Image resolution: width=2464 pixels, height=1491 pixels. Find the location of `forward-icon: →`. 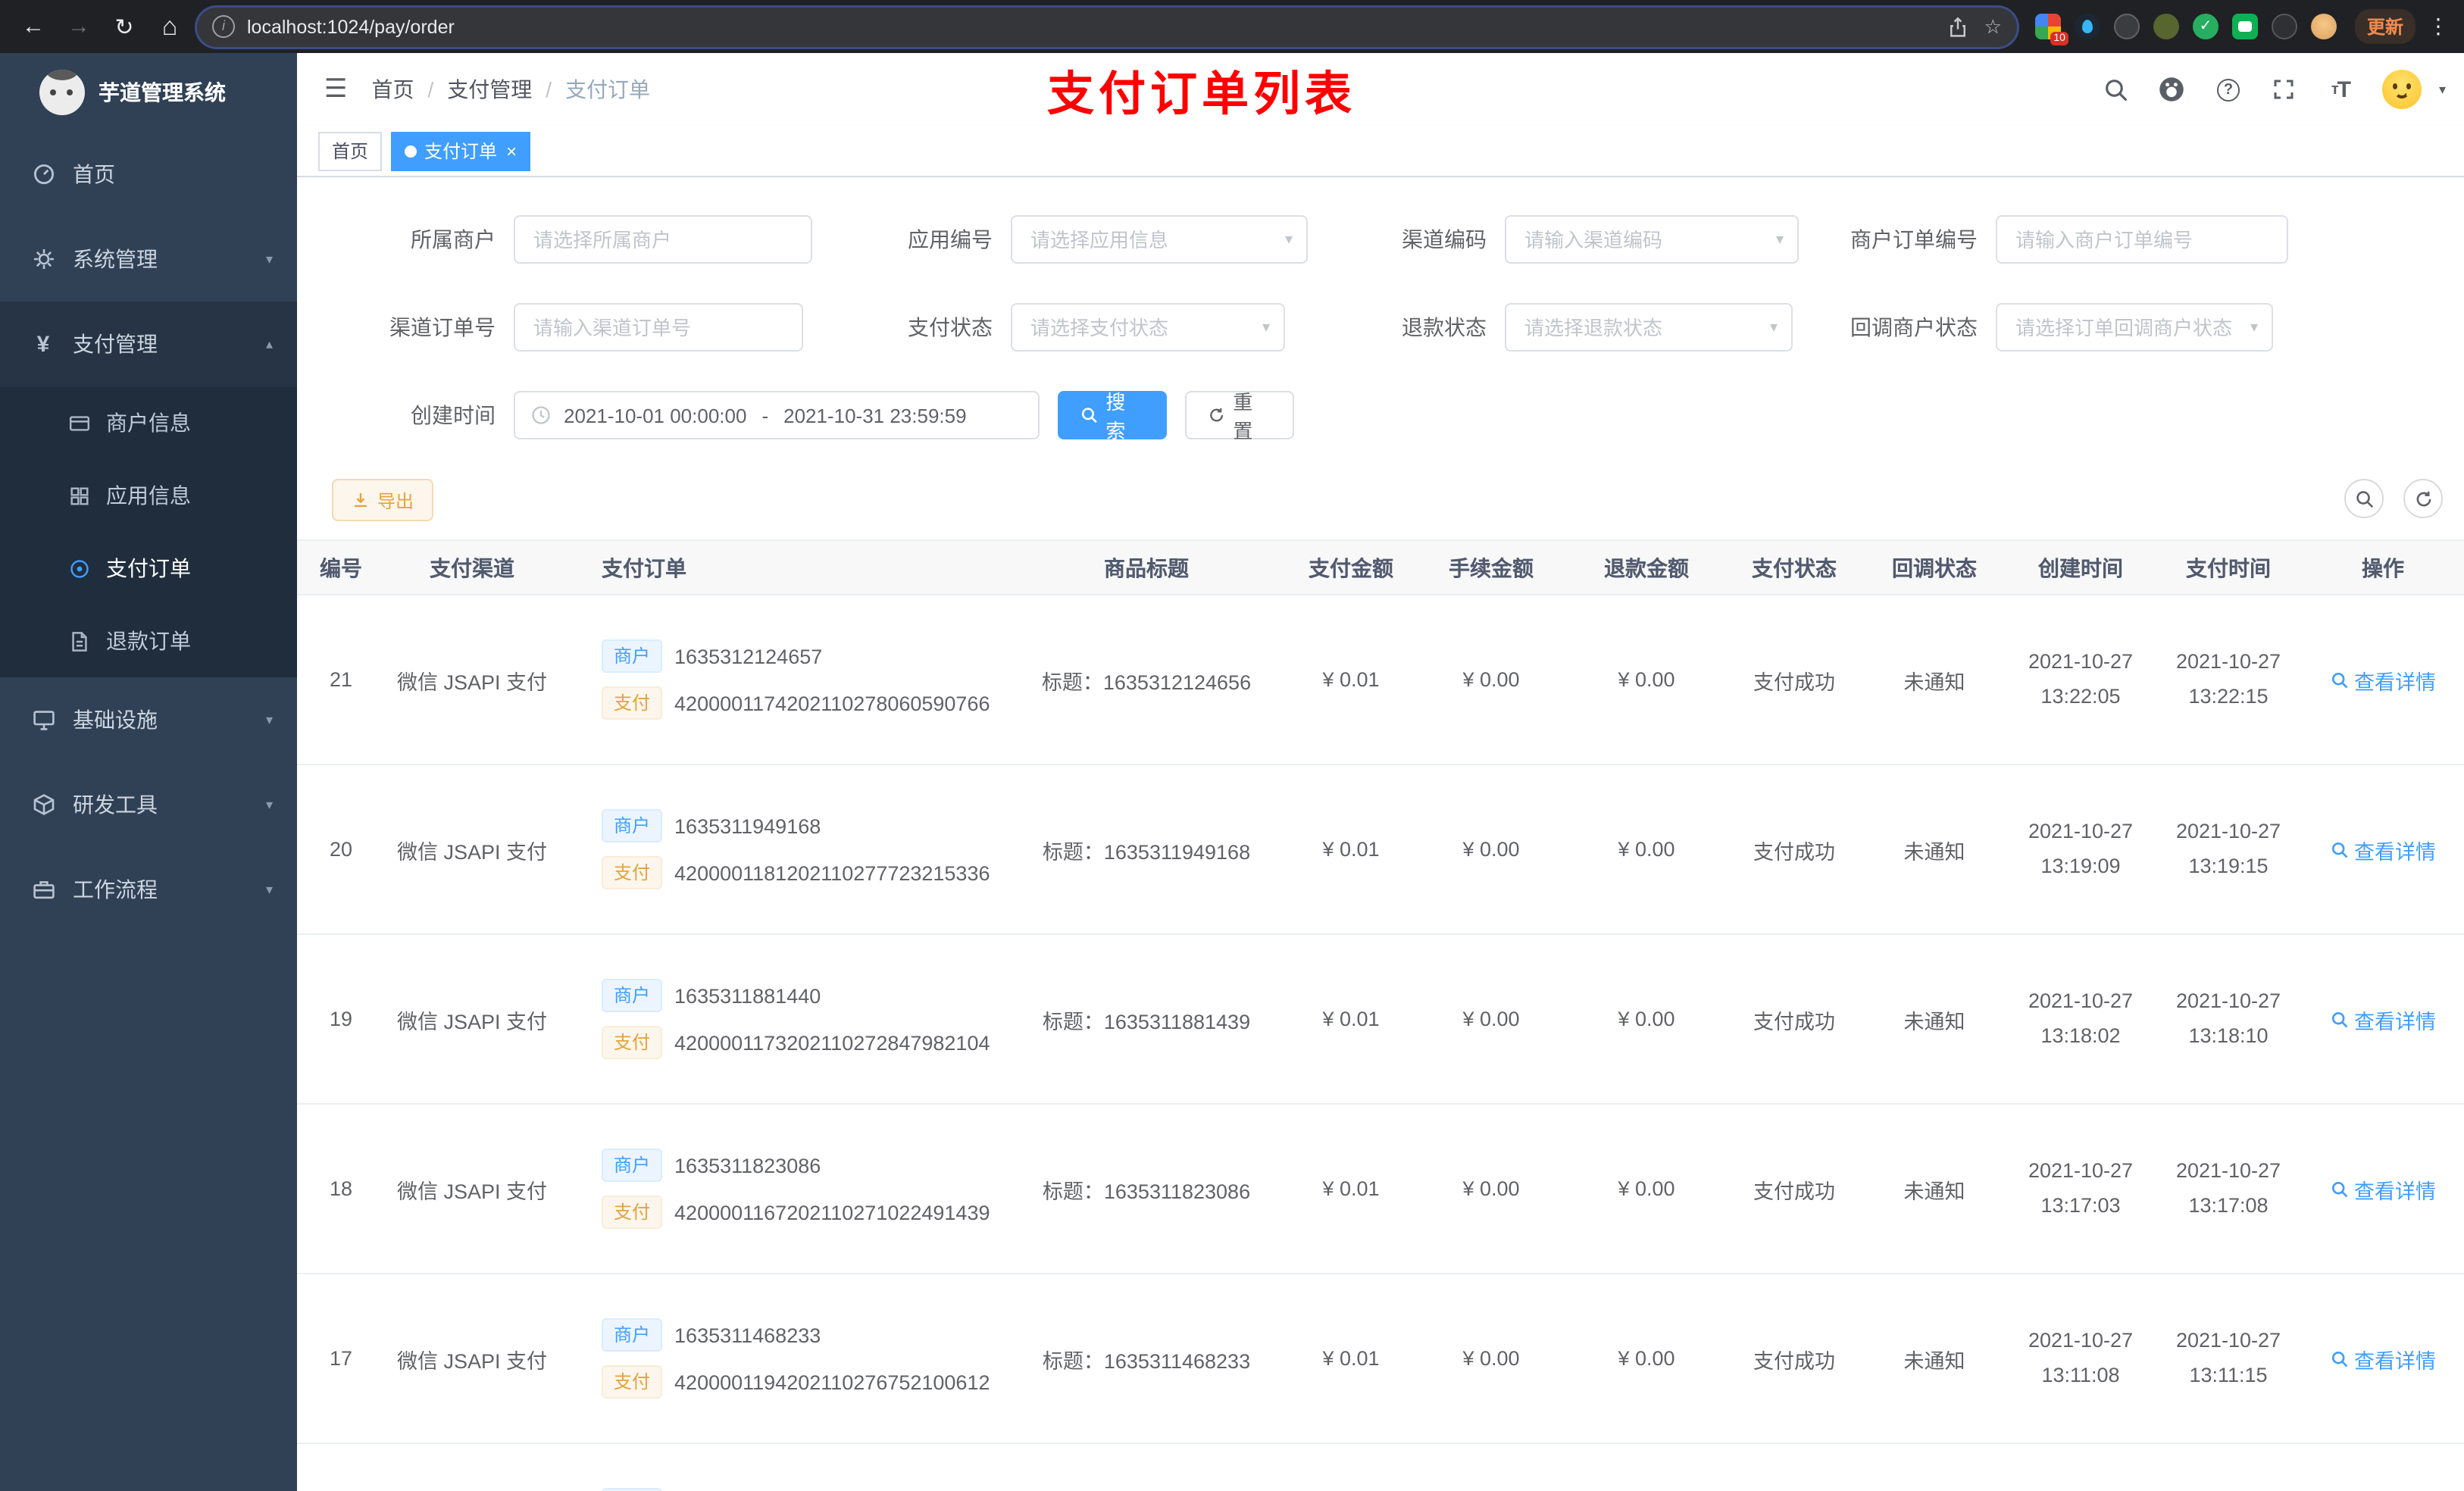

forward-icon: → is located at coordinates (79, 26).